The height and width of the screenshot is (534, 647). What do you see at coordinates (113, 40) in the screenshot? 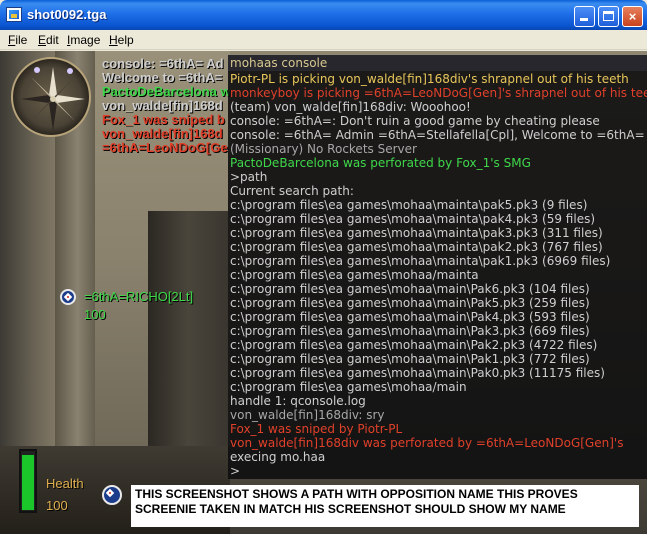
I see `menu-help-accel: H` at bounding box center [113, 40].